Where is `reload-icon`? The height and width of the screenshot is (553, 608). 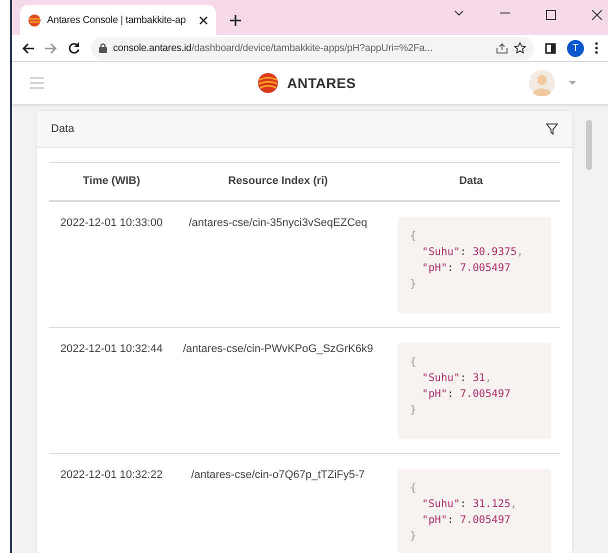 reload-icon is located at coordinates (74, 48).